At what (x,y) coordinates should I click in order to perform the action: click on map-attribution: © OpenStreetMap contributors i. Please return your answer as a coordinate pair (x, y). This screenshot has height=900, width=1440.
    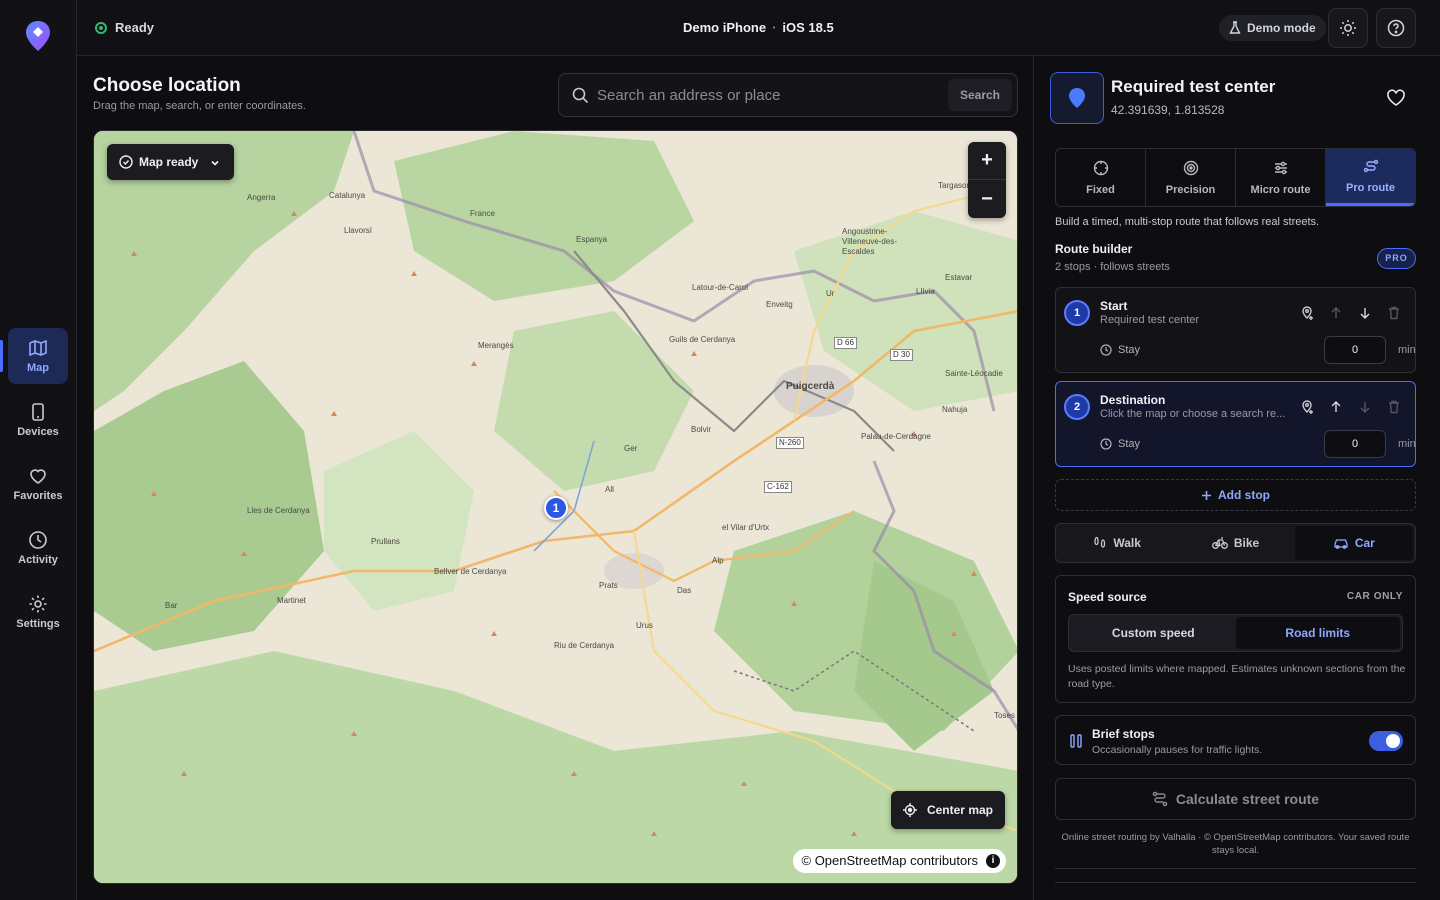
    Looking at the image, I should click on (899, 861).